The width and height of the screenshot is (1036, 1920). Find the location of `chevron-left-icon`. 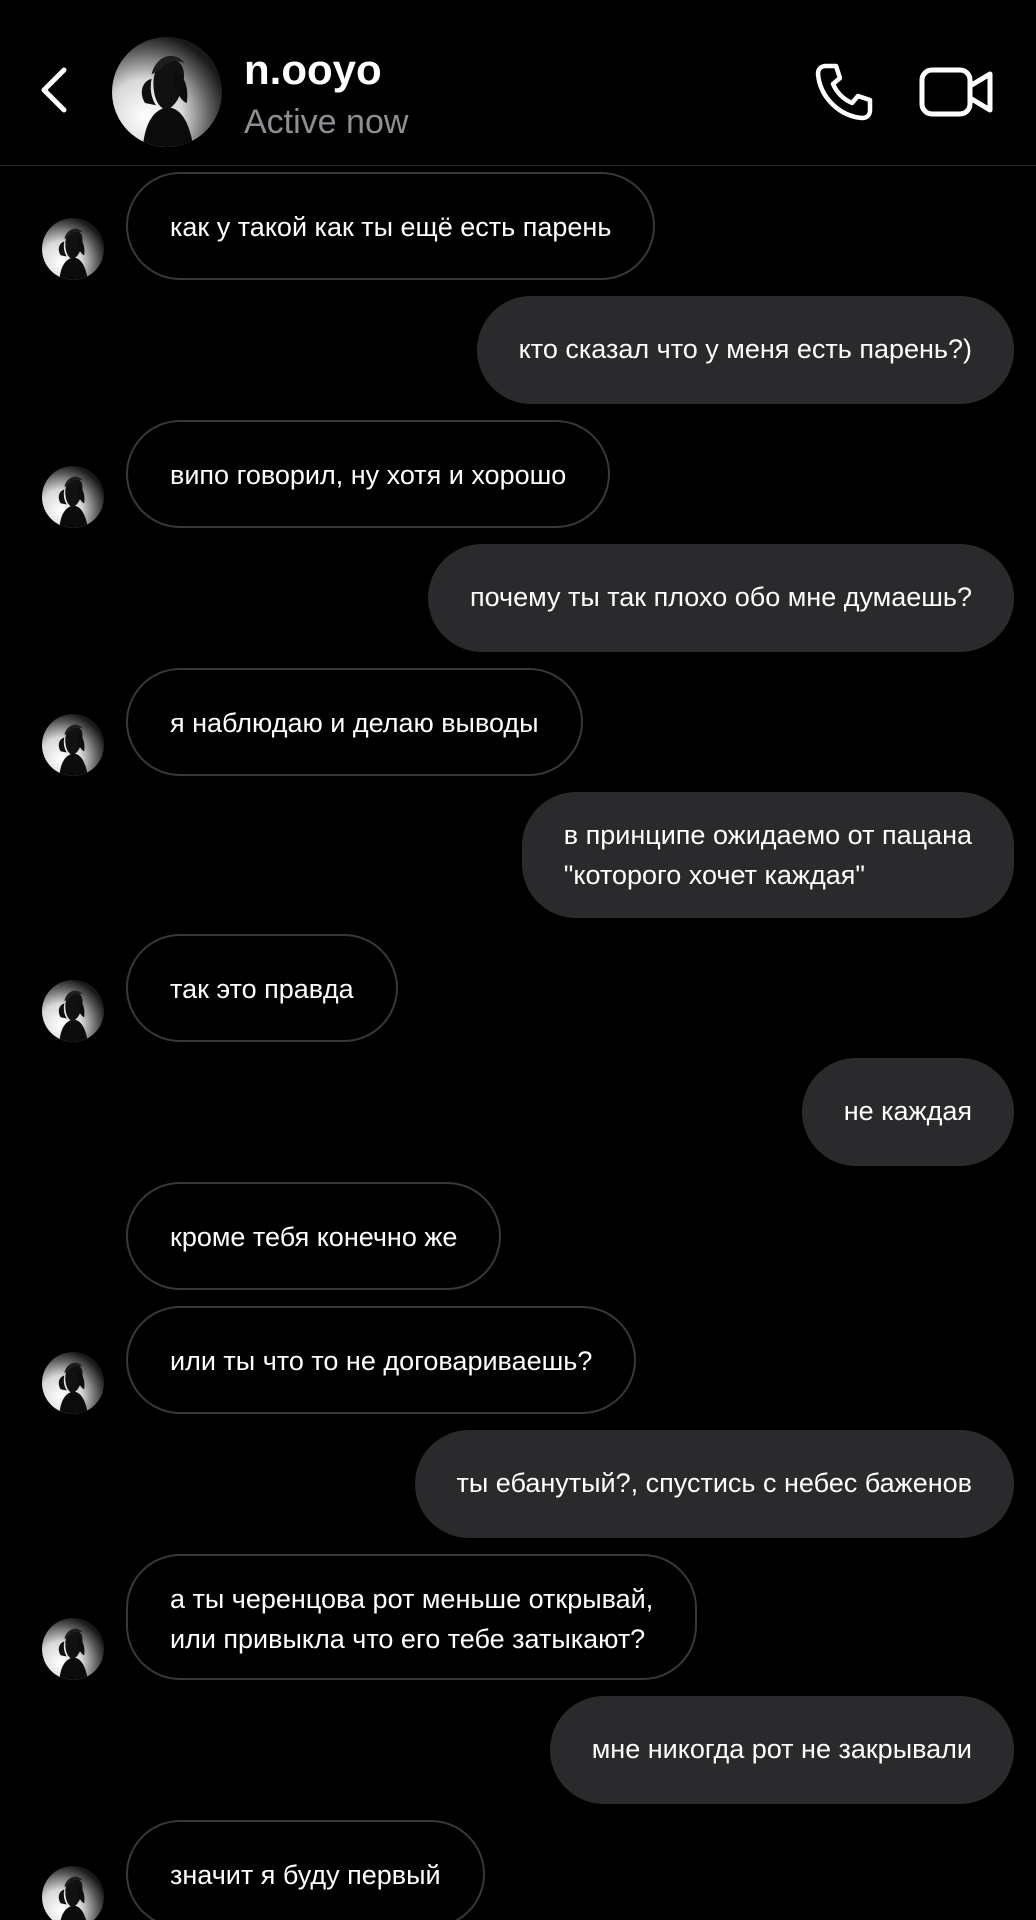

chevron-left-icon is located at coordinates (54, 90).